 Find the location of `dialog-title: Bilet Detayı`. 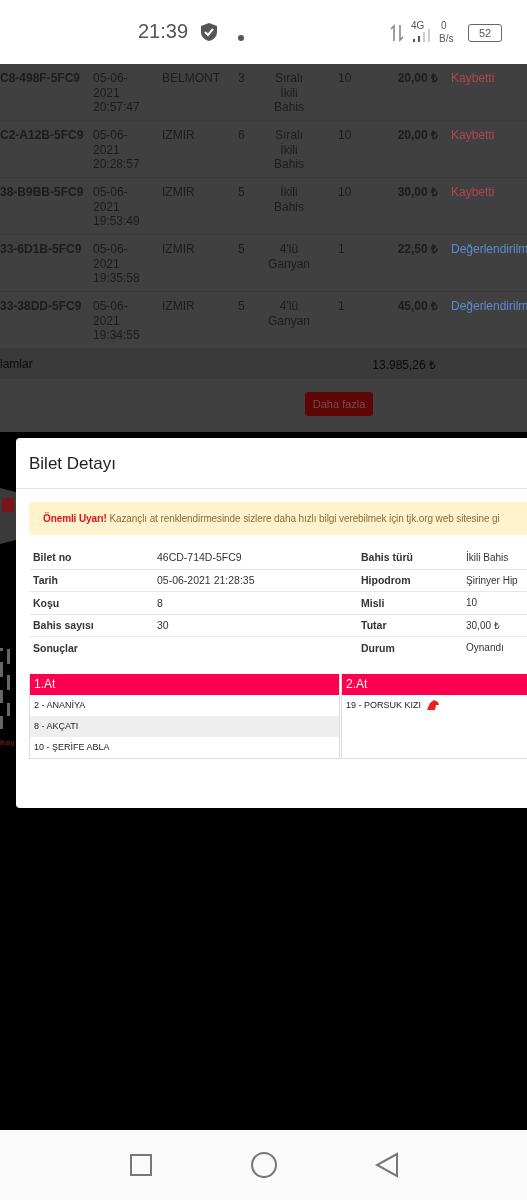

dialog-title: Bilet Detayı is located at coordinates (271, 463).